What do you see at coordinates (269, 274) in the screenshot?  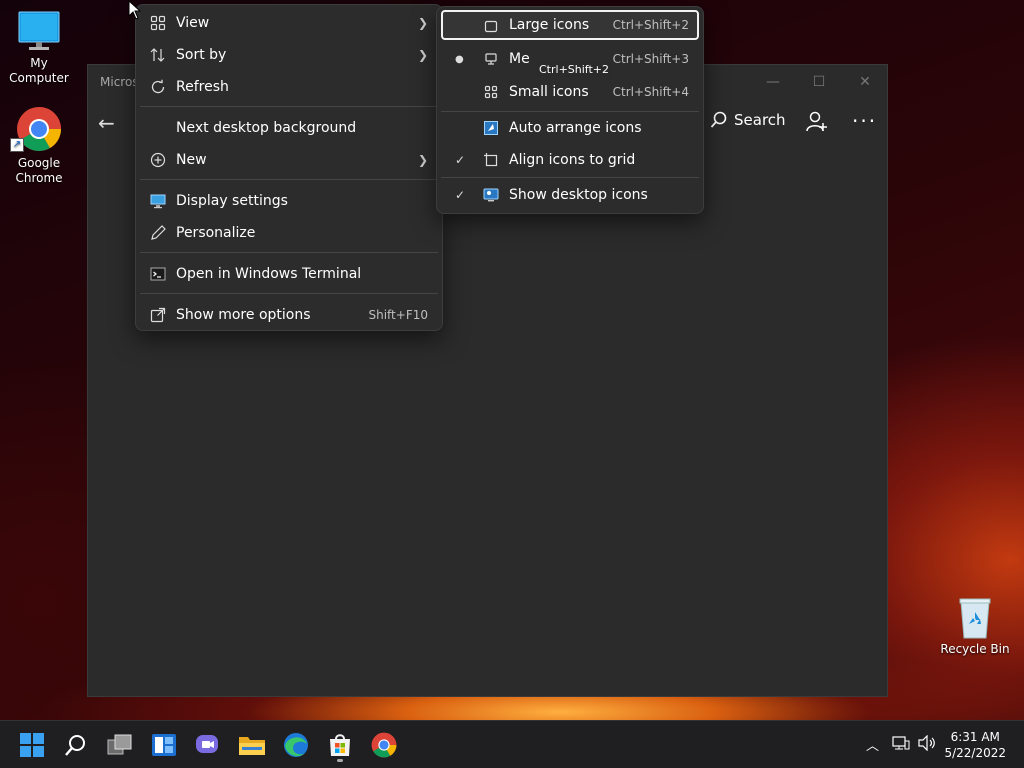 I see `menu-item-label: Open in Windows Terminal` at bounding box center [269, 274].